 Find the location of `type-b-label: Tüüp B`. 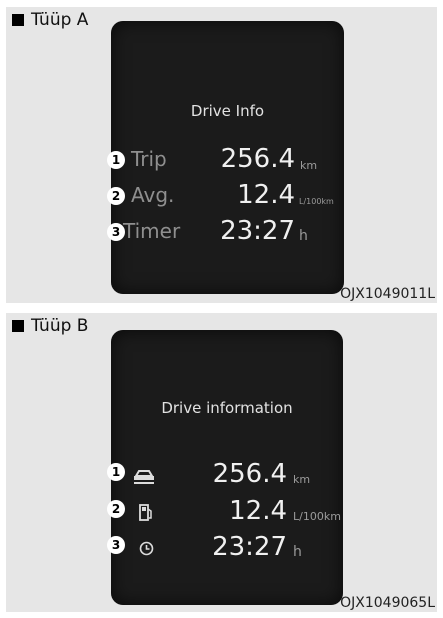

type-b-label: Tüüp B is located at coordinates (60, 326).